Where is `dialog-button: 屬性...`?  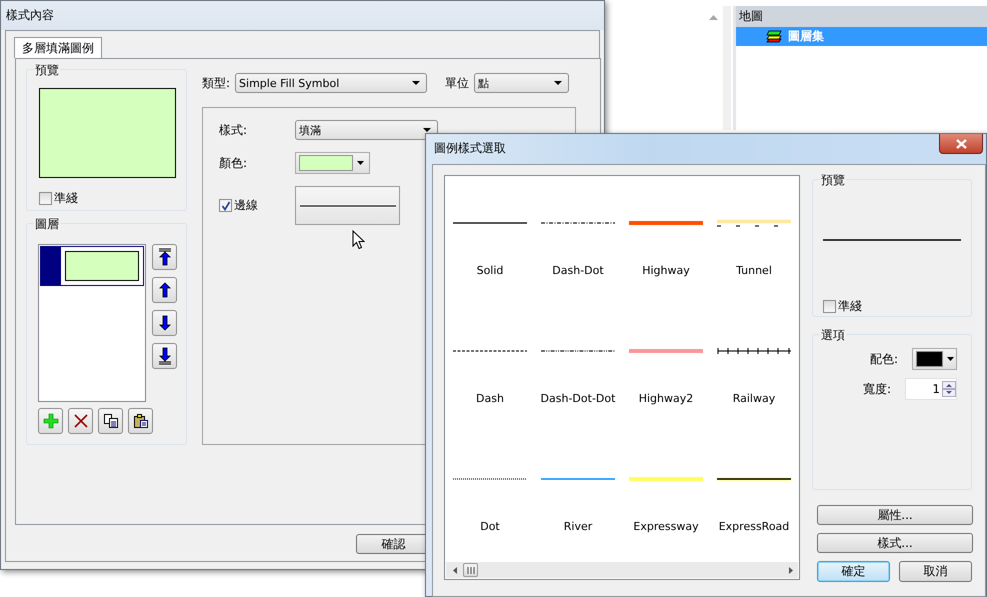
dialog-button: 屬性... is located at coordinates (895, 515).